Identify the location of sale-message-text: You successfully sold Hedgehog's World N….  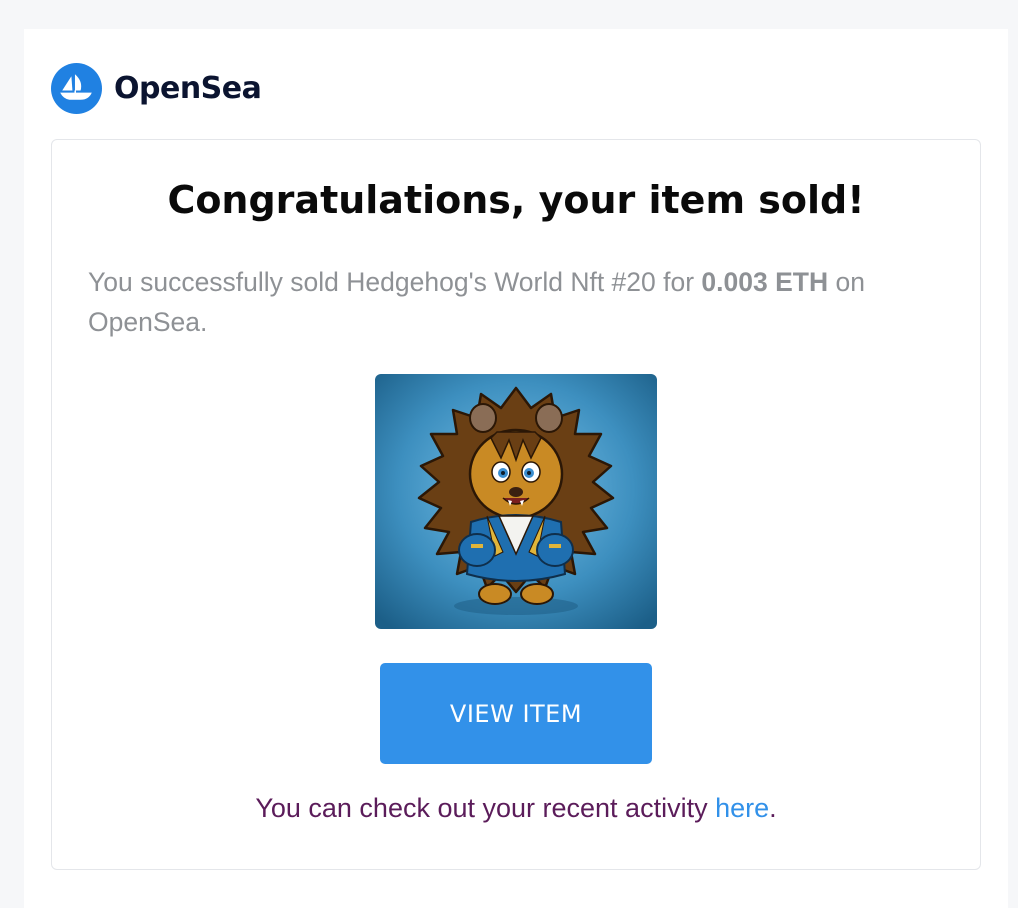
(395, 282).